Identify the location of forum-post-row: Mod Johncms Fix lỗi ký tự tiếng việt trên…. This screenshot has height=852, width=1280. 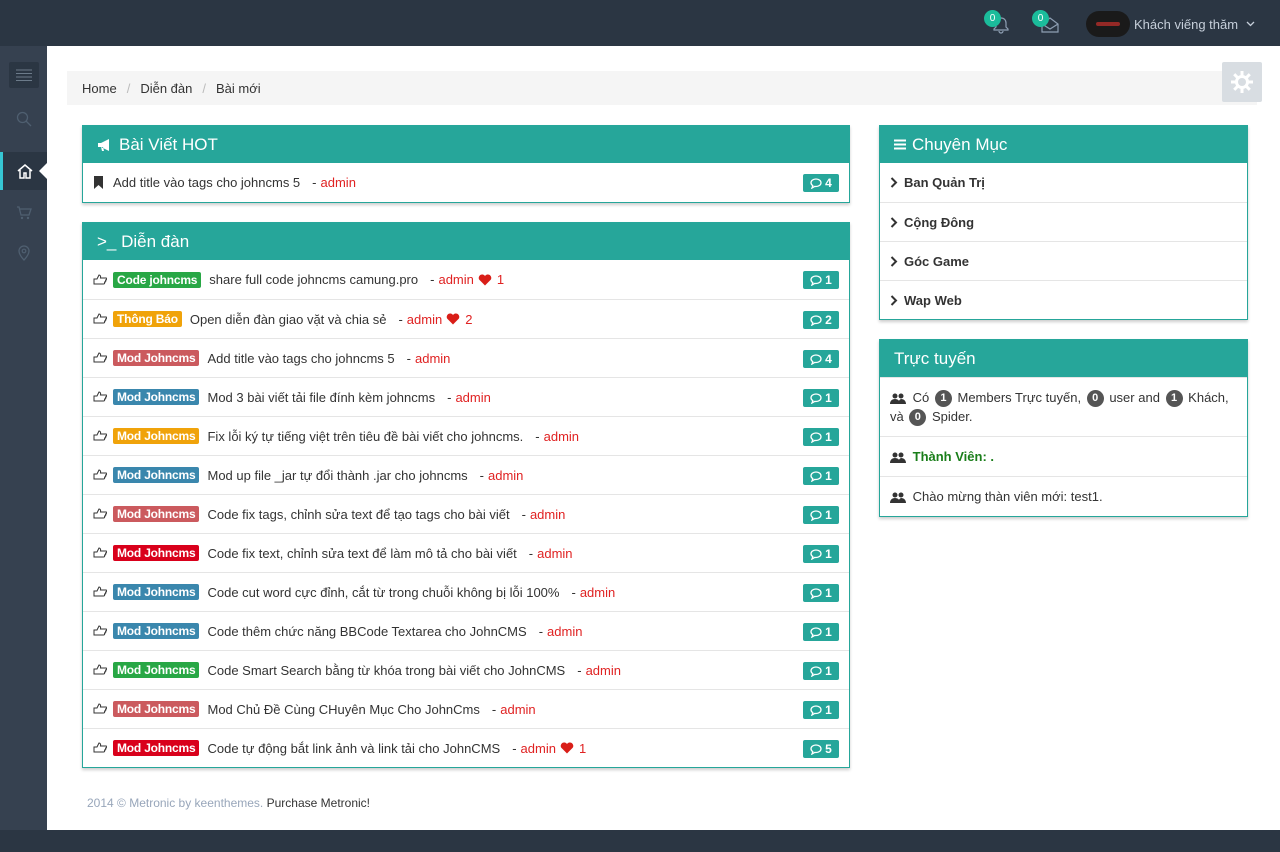
(466, 435).